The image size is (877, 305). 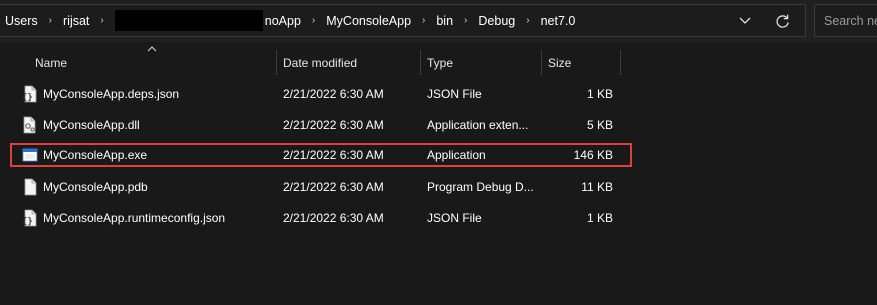 What do you see at coordinates (29, 125) in the screenshot?
I see `dll-file-icon` at bounding box center [29, 125].